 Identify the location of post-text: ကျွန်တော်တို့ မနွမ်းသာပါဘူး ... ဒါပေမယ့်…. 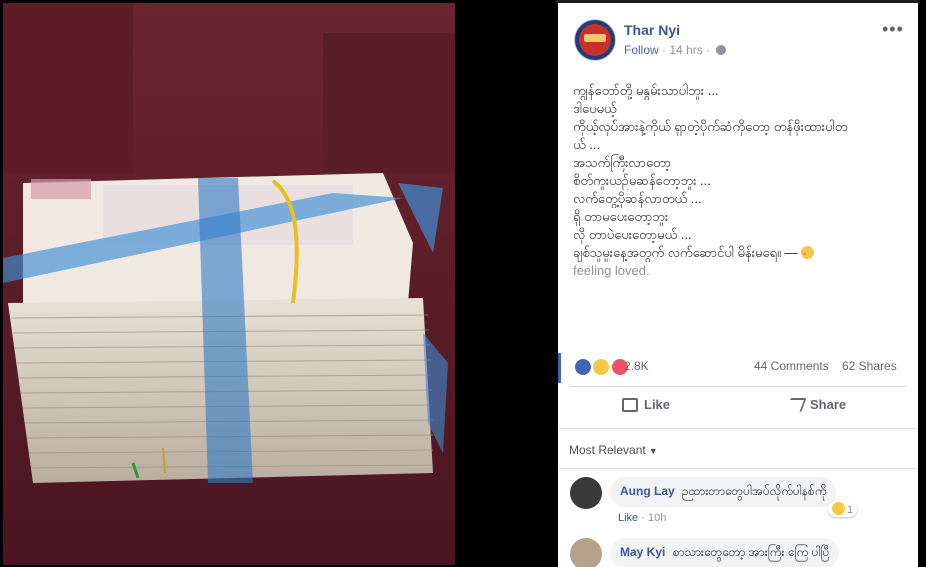
(740, 181).